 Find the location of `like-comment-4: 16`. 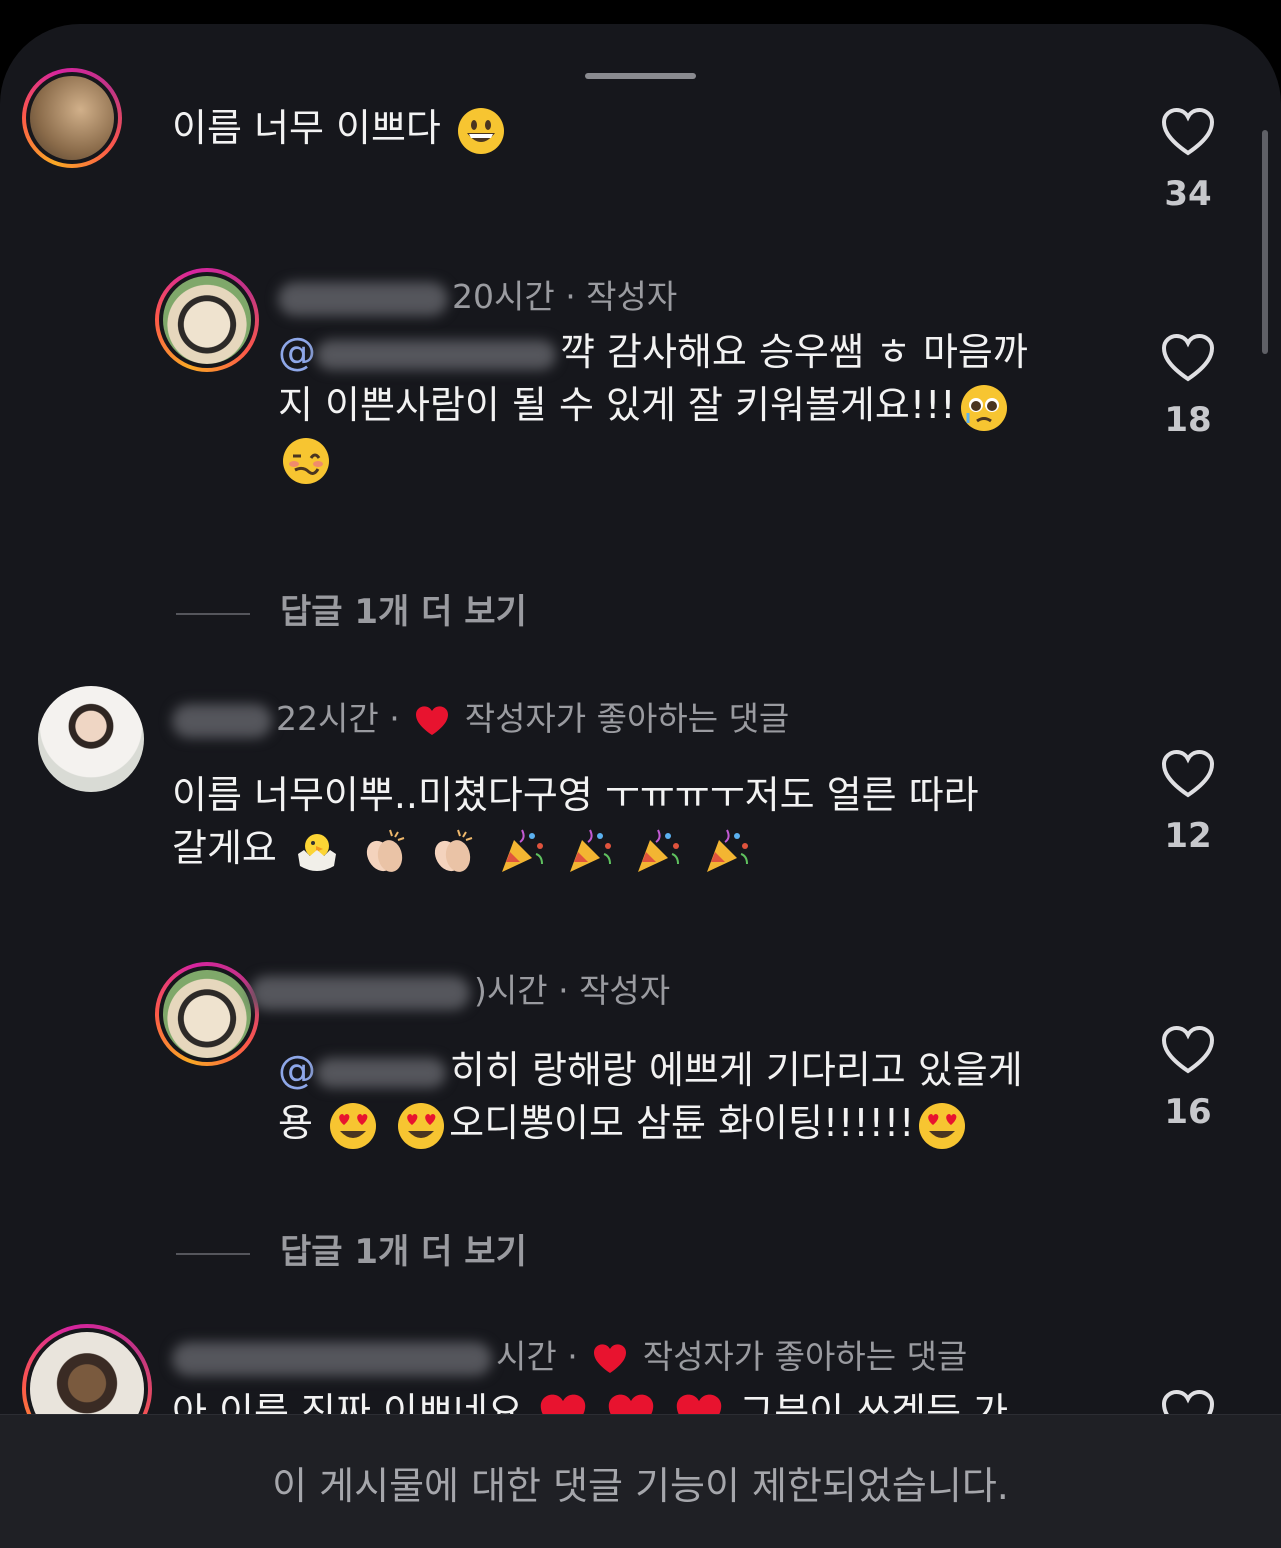

like-comment-4: 16 is located at coordinates (1188, 1079).